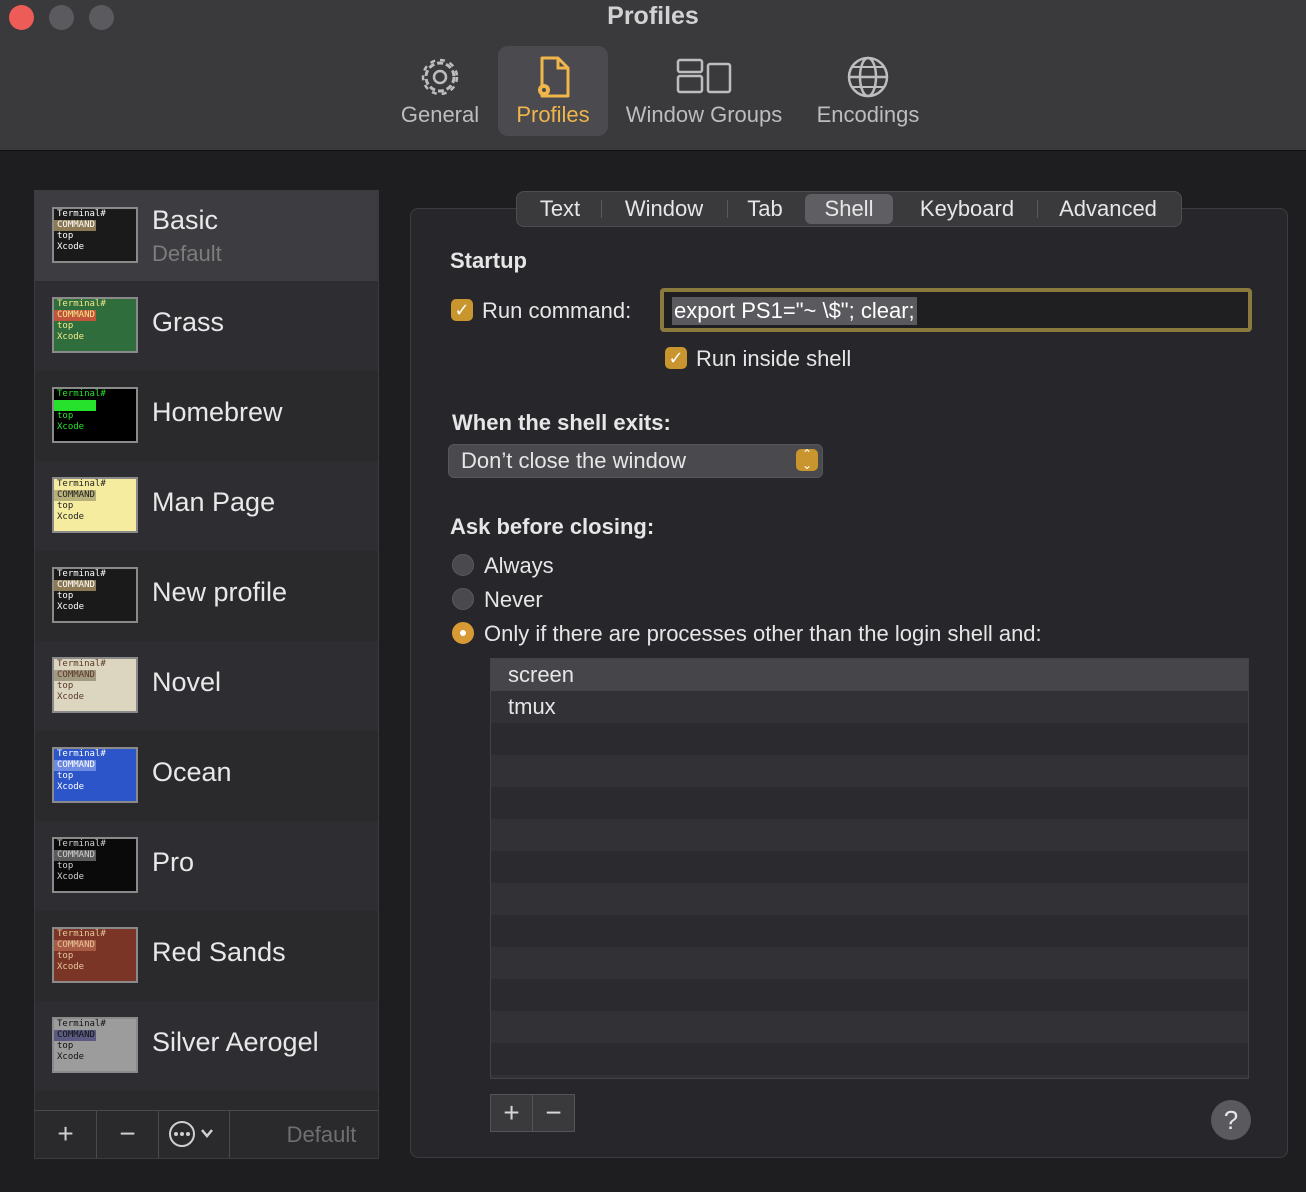 This screenshot has width=1306, height=1192. I want to click on remove-process-button: −, so click(553, 1113).